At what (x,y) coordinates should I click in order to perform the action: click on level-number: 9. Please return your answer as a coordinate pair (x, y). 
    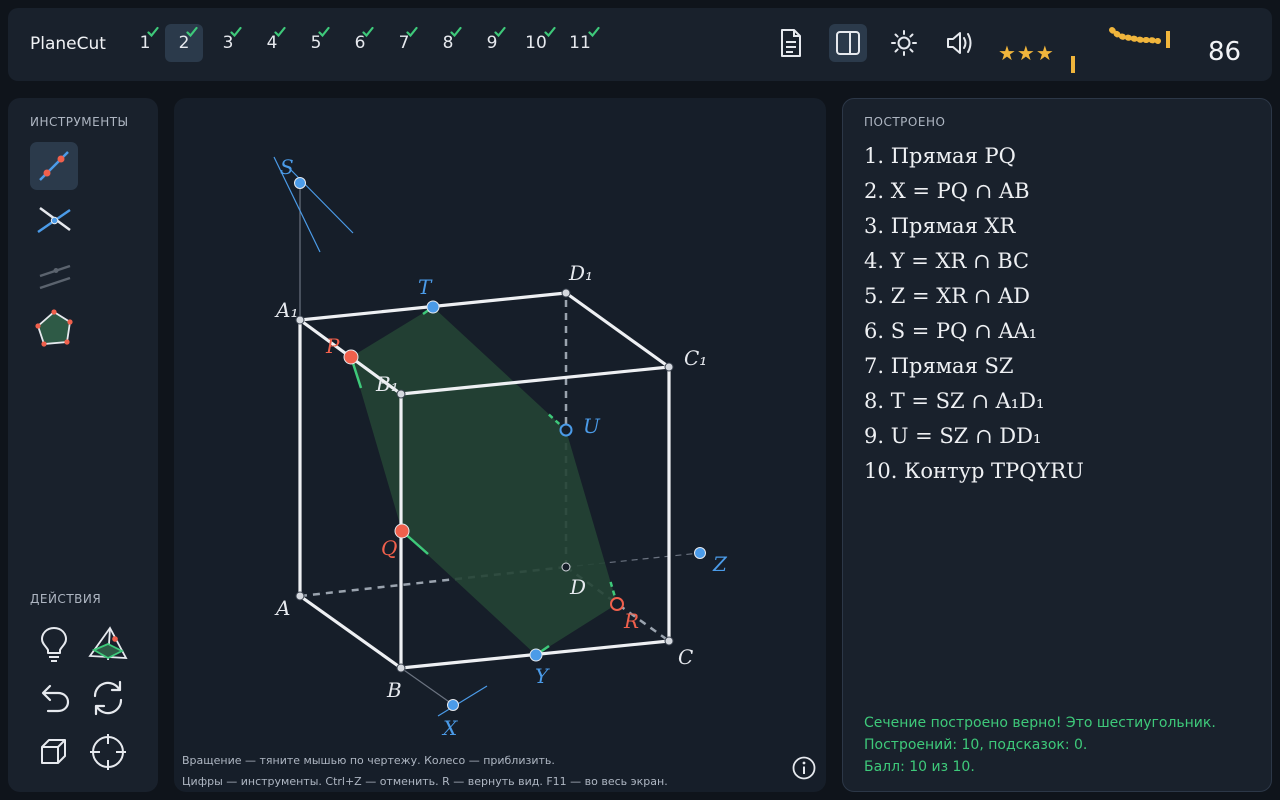
    Looking at the image, I should click on (497, 39).